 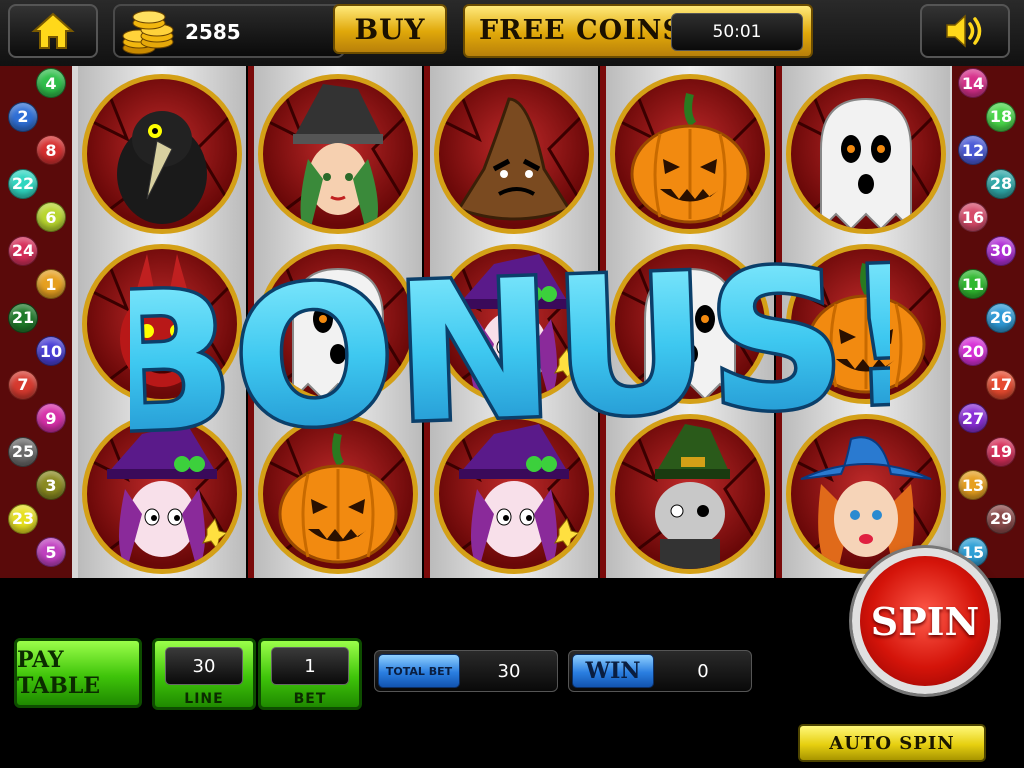 What do you see at coordinates (581, 30) in the screenshot?
I see `free-coins-label: FREE COINS` at bounding box center [581, 30].